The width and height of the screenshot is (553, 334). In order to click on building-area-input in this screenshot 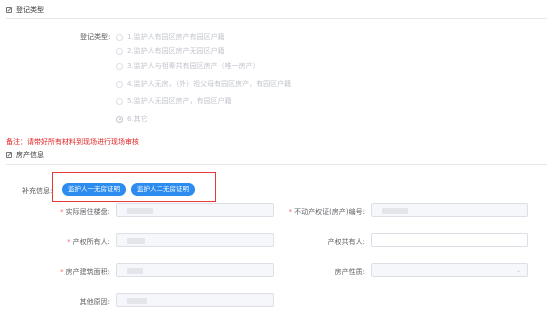, I will do `click(195, 270)`.